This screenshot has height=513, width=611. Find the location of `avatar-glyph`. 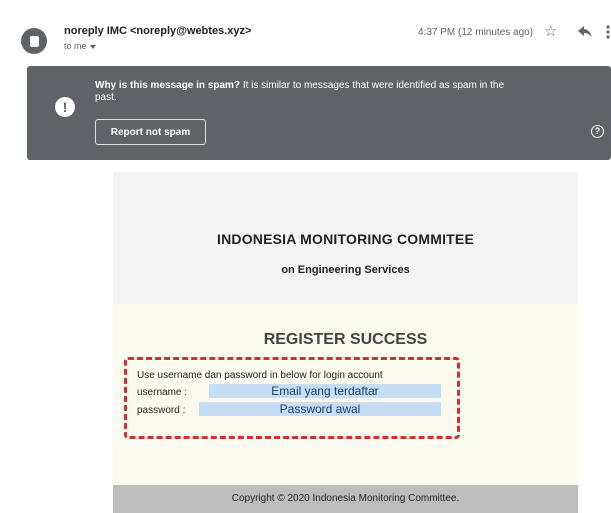

avatar-glyph is located at coordinates (34, 41).